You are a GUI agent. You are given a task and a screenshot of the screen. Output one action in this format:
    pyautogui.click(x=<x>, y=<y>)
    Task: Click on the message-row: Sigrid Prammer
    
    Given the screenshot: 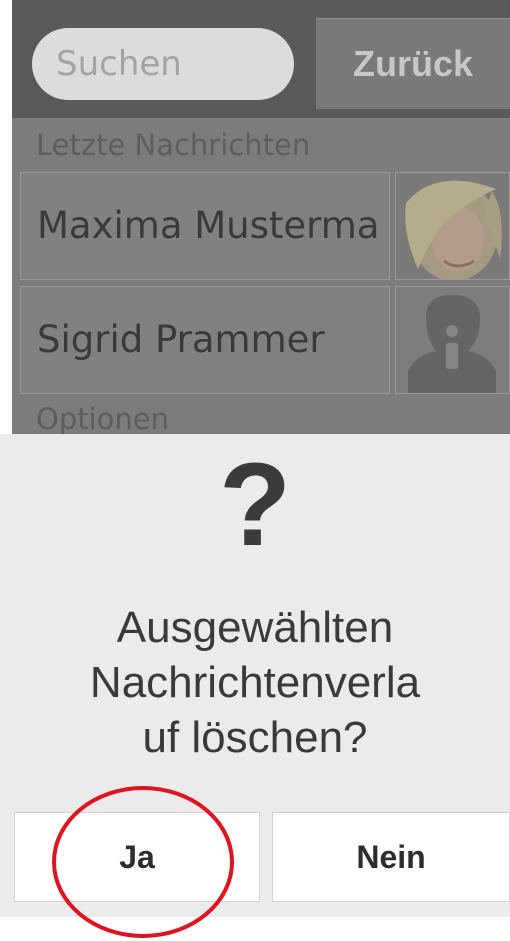 What is the action you would take?
    pyautogui.click(x=205, y=340)
    